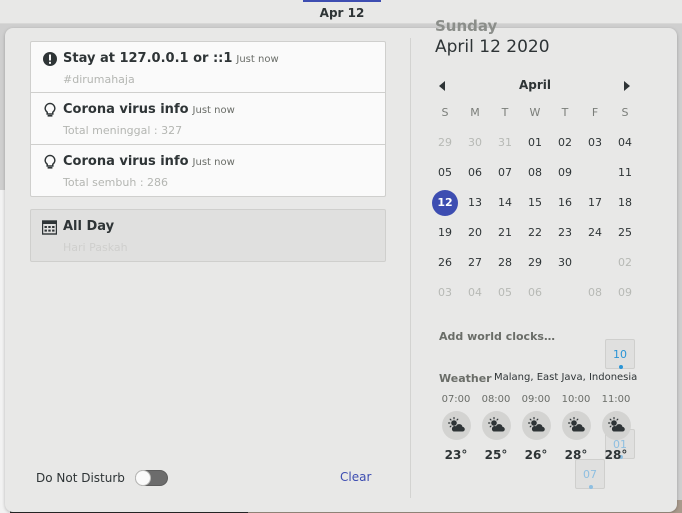 The height and width of the screenshot is (513, 682). I want to click on calendar-day: 22, so click(535, 233).